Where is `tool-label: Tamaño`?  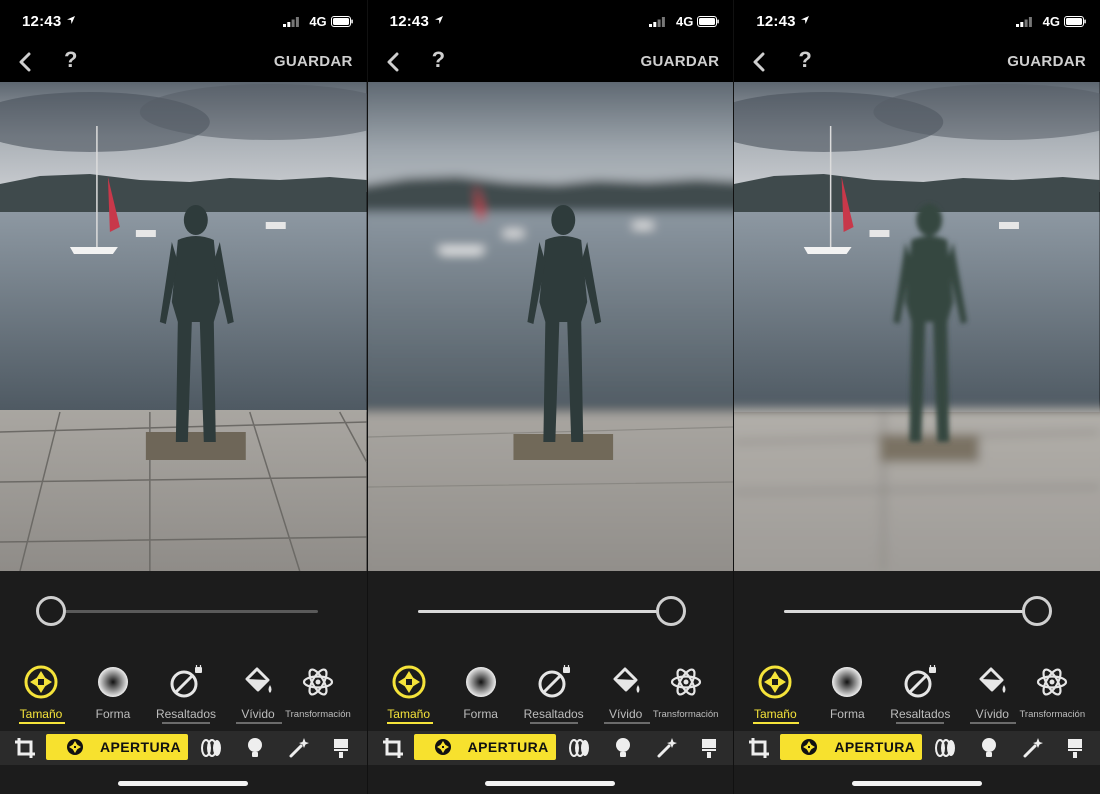
tool-label: Tamaño is located at coordinates (41, 714).